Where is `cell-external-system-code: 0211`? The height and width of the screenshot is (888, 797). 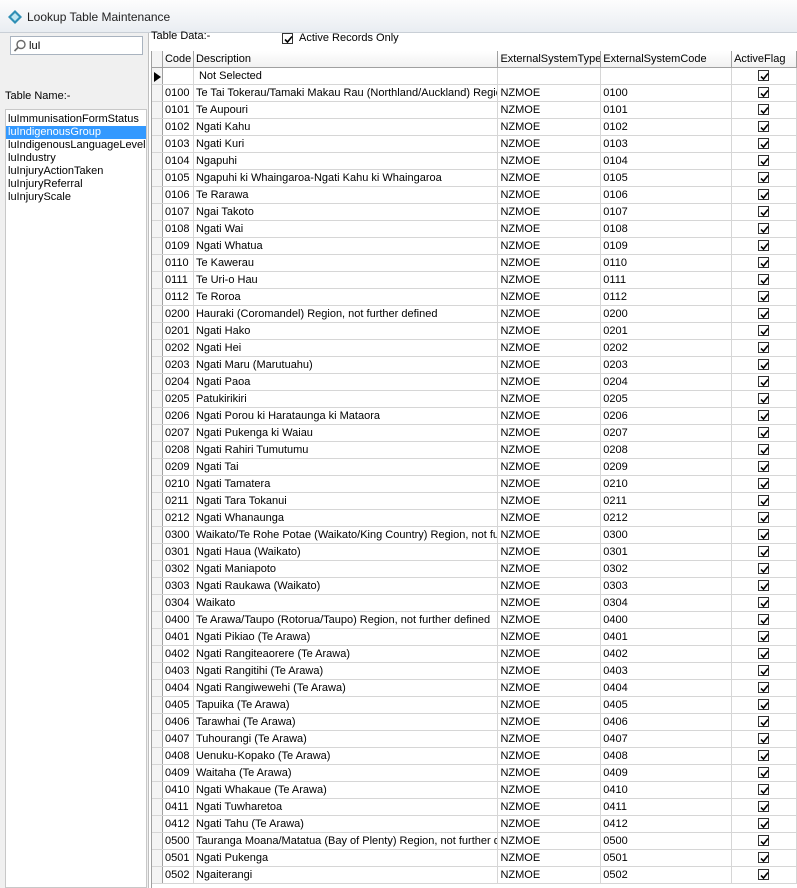 cell-external-system-code: 0211 is located at coordinates (667, 501).